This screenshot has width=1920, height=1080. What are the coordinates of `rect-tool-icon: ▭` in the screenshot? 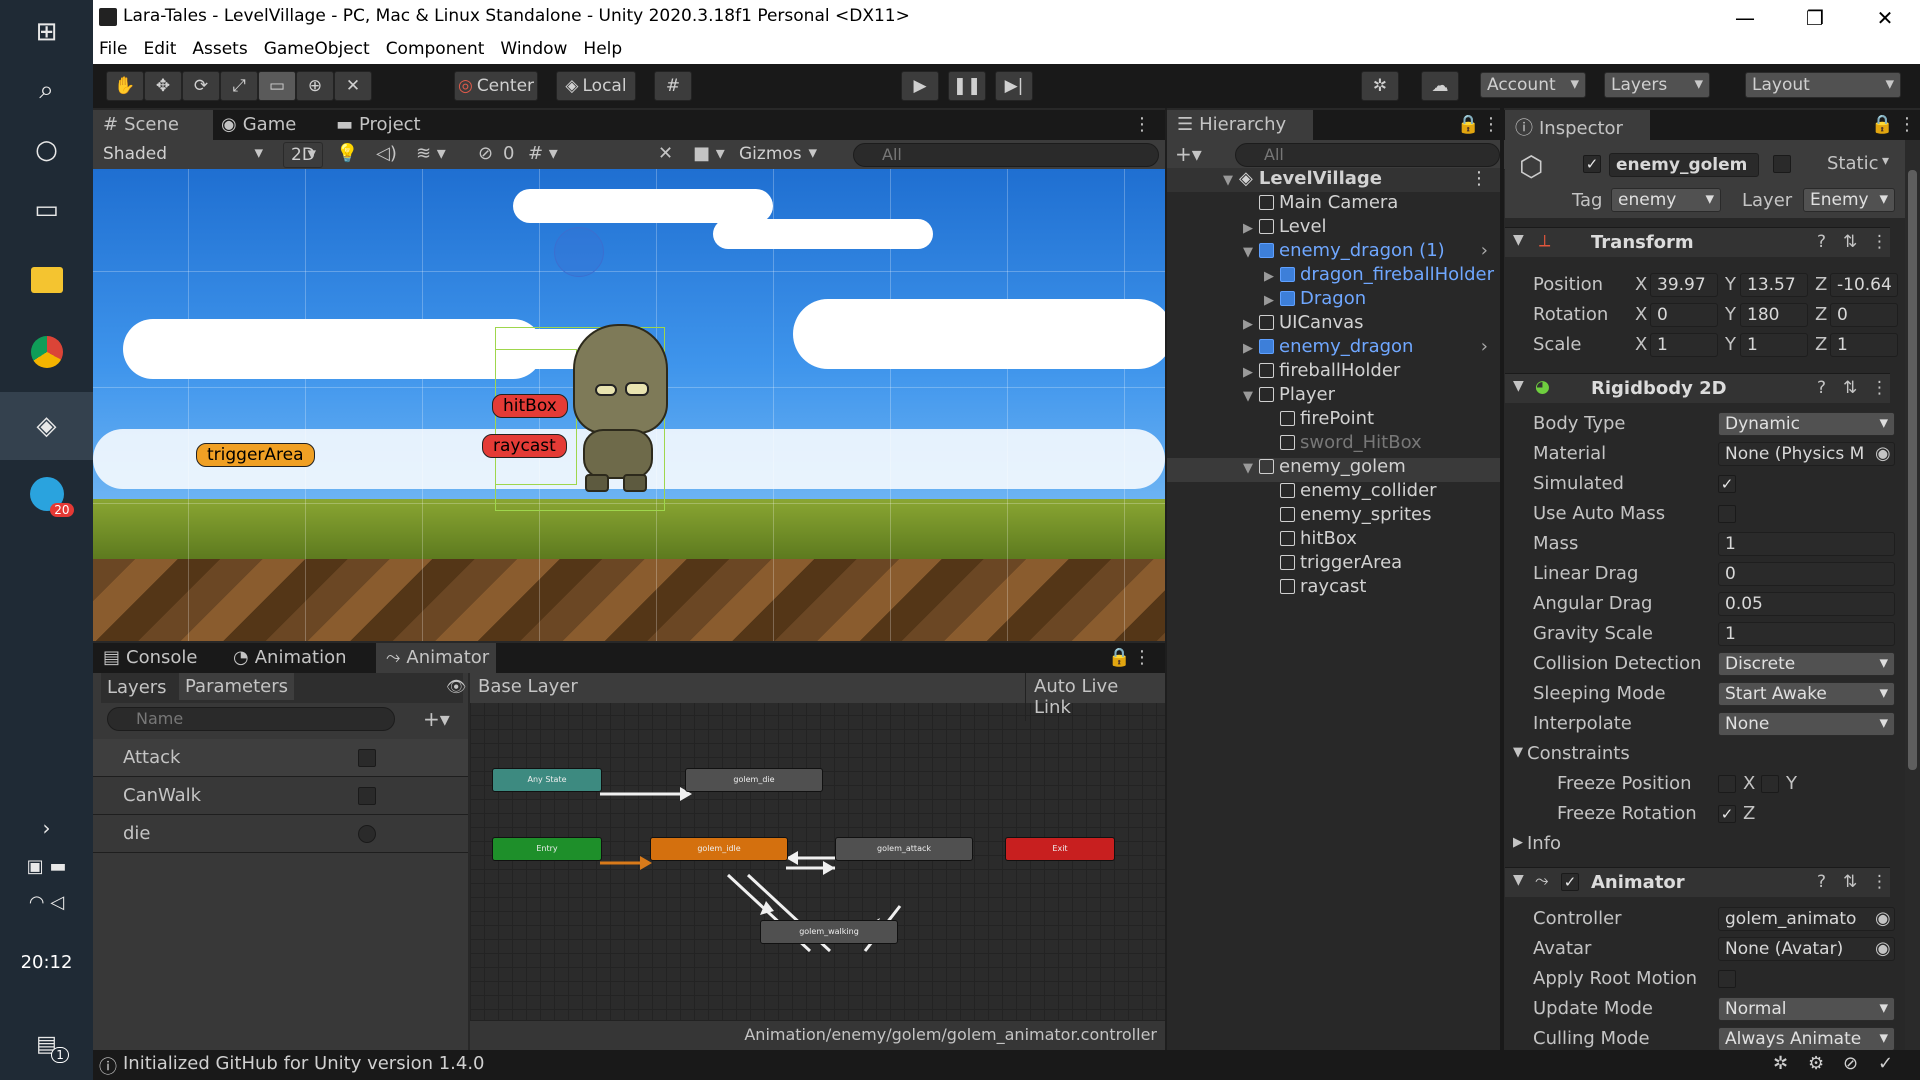 It's located at (277, 86).